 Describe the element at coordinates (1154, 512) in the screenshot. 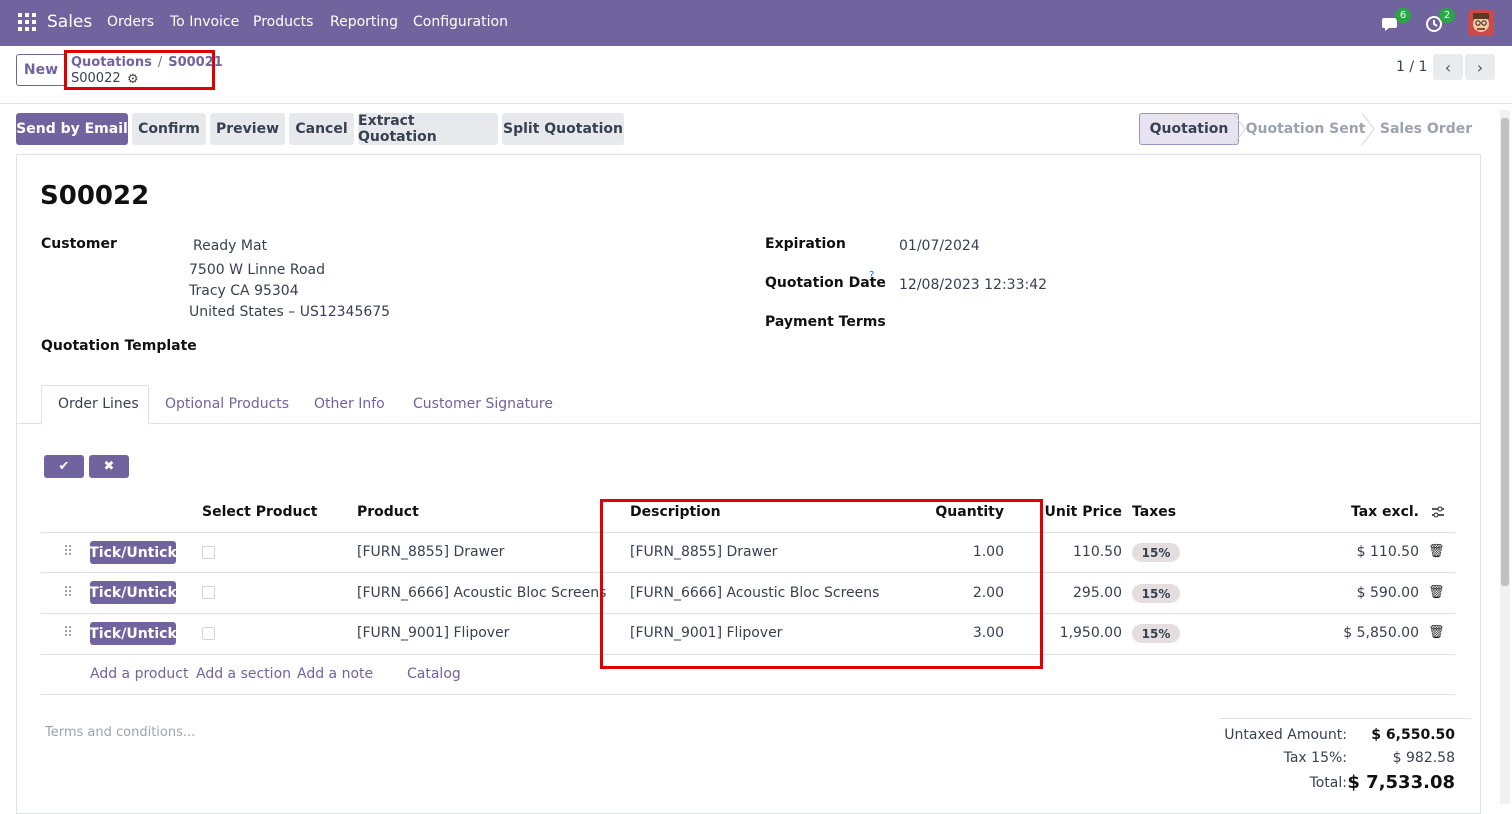

I see `column-taxes: Taxes` at that location.